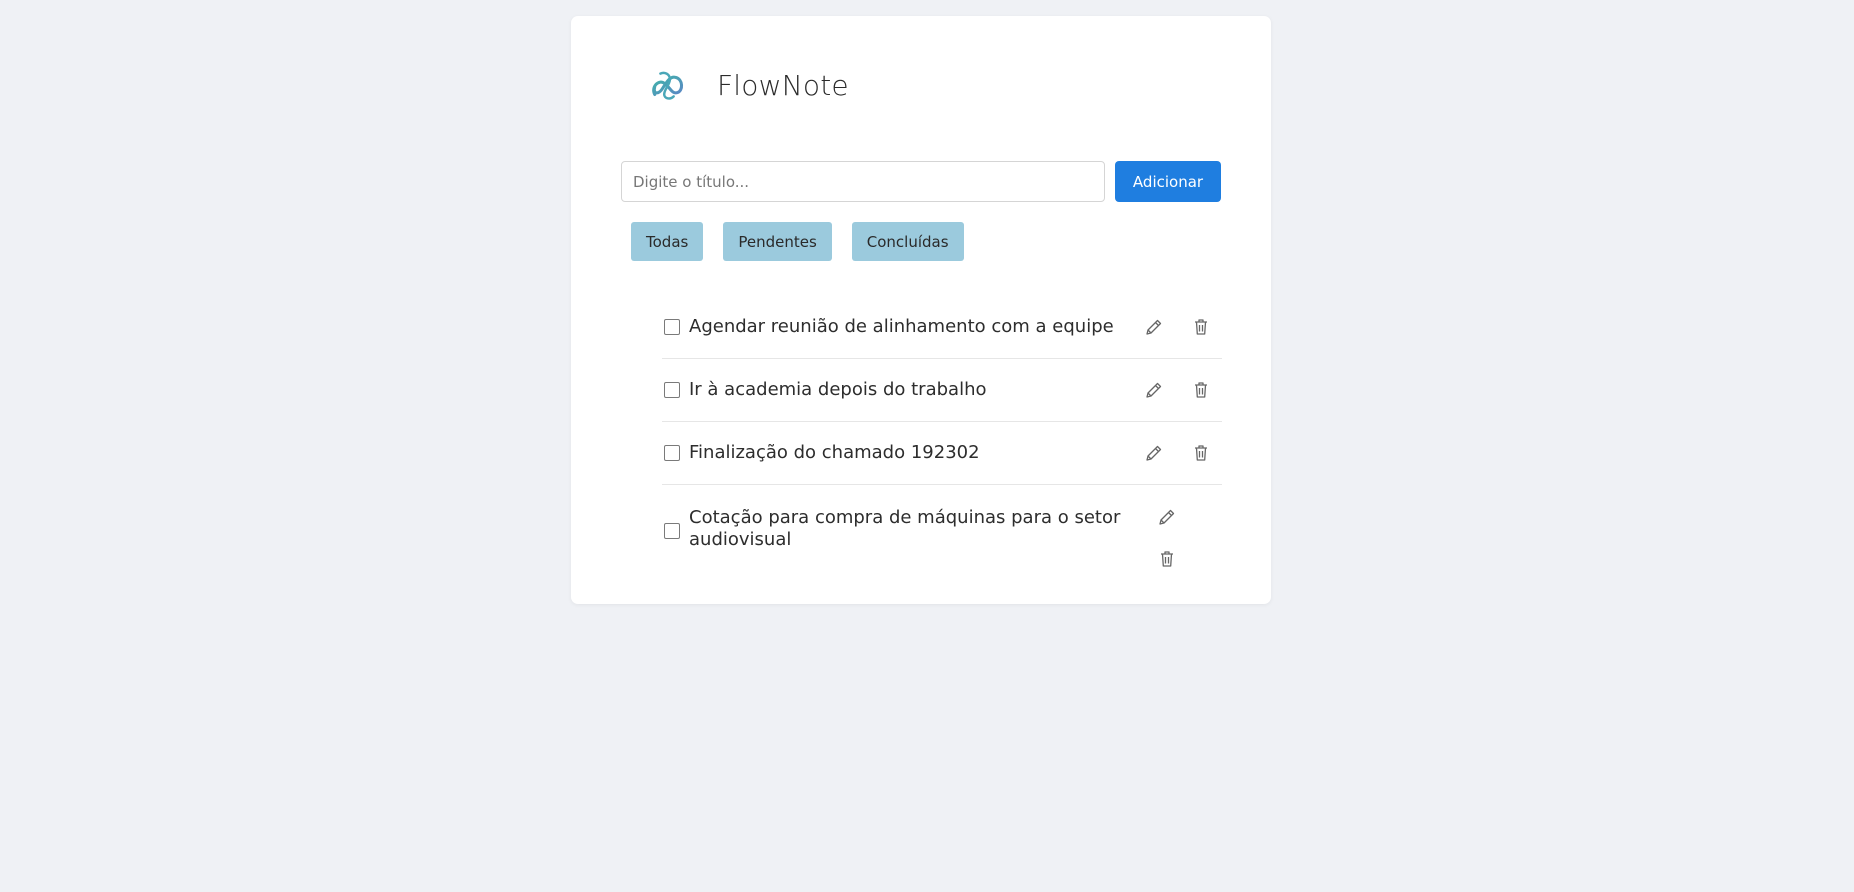 This screenshot has height=892, width=1854. Describe the element at coordinates (668, 85) in the screenshot. I see `infinity-logo-icon` at that location.